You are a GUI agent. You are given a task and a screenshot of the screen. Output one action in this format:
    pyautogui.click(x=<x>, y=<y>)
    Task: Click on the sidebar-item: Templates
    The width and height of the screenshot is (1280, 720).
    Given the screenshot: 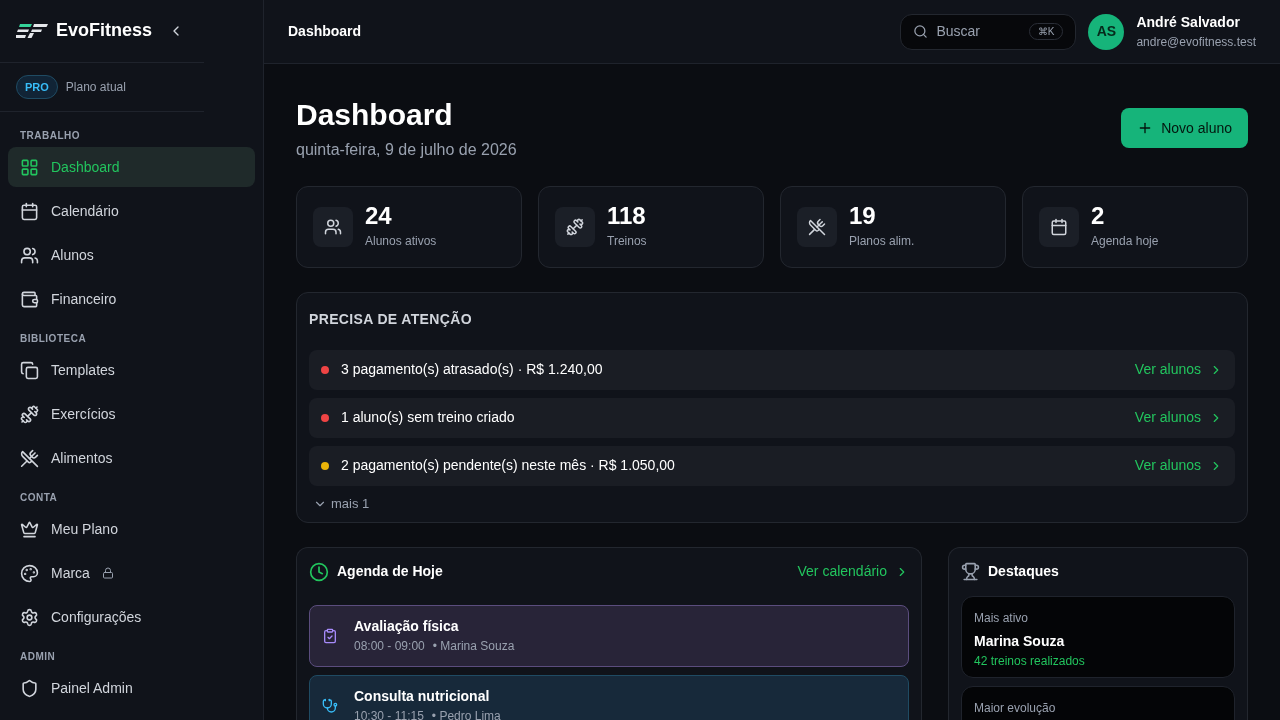 What is the action you would take?
    pyautogui.click(x=131, y=370)
    